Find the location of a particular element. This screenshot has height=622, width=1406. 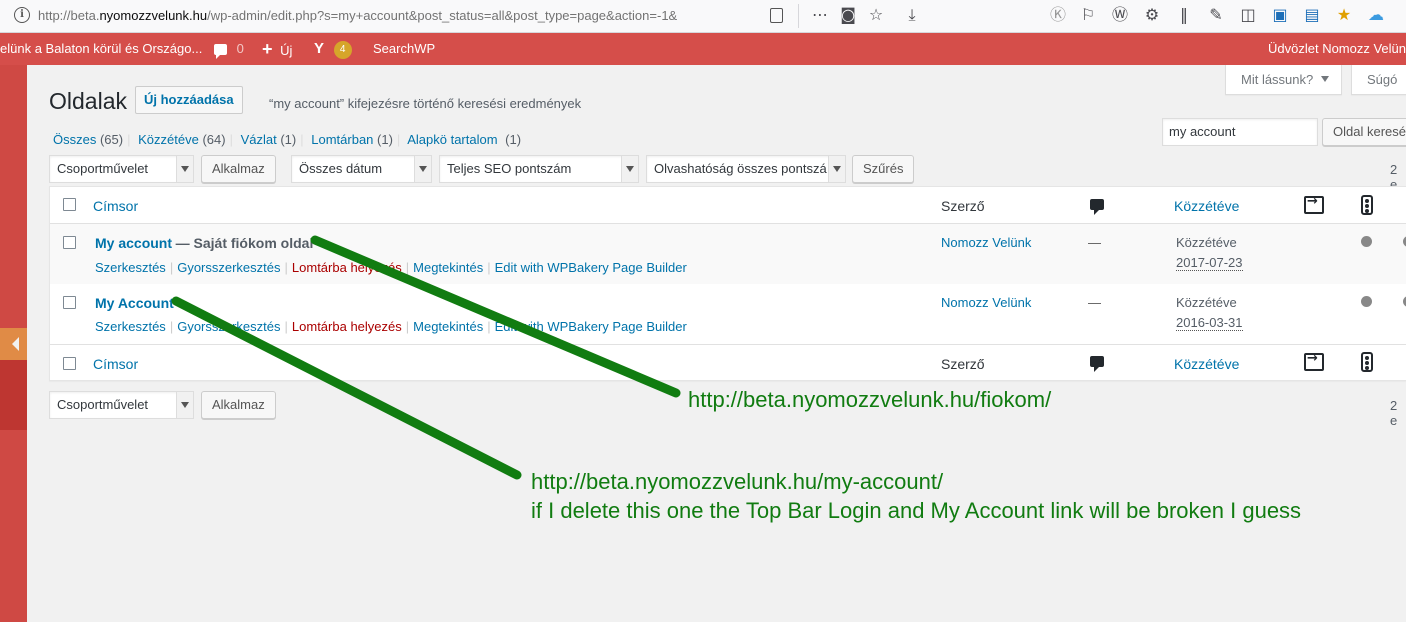

annotation-url-fiokom: http://beta.nyomozzvelunk.hu/fiokom/ is located at coordinates (870, 399).